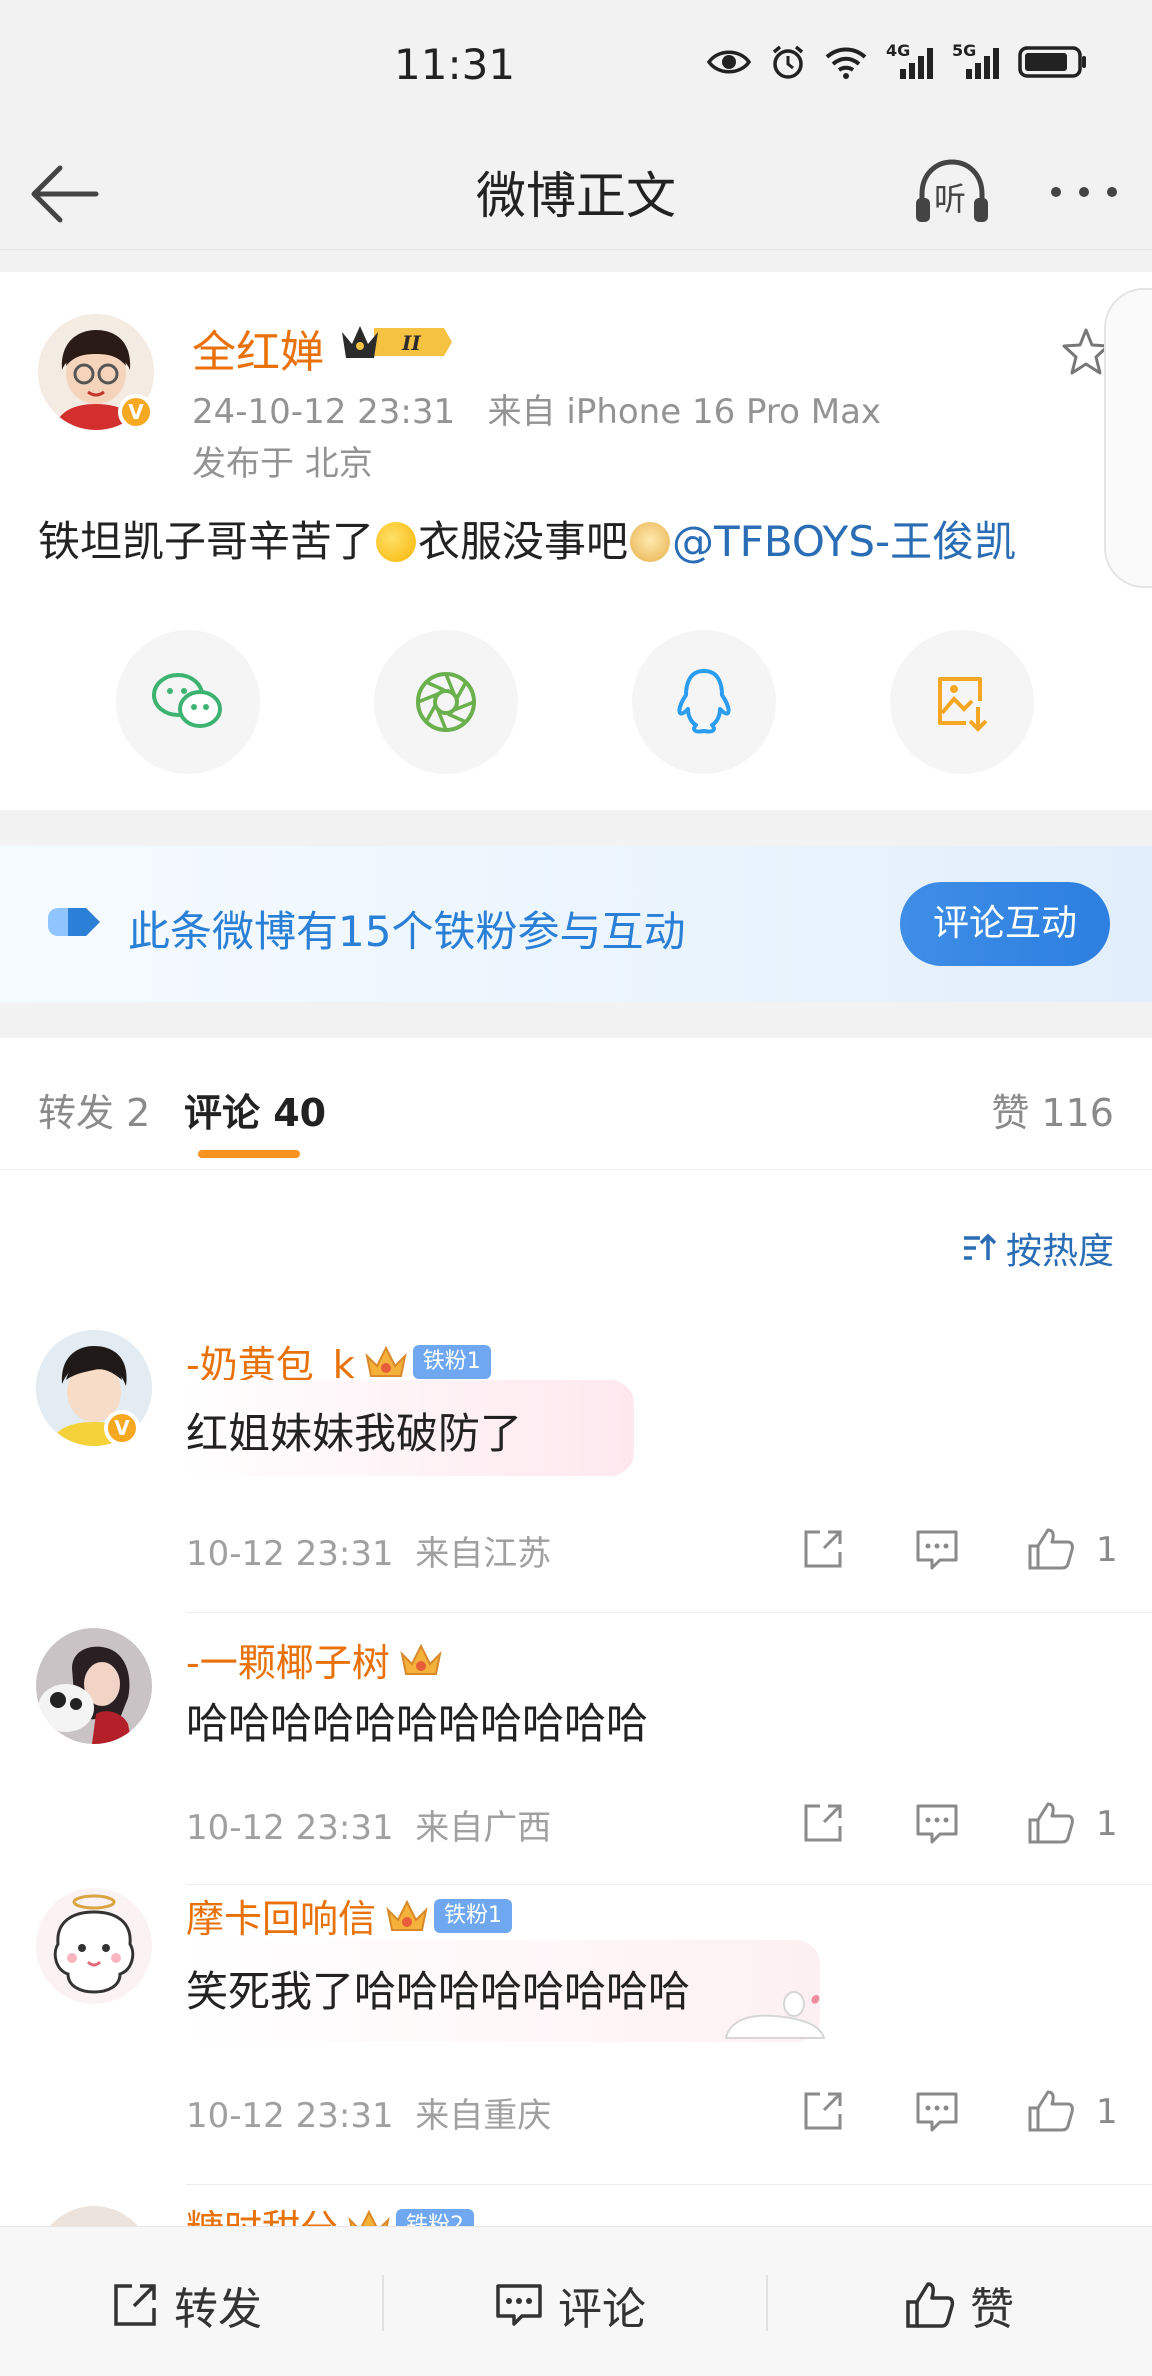  Describe the element at coordinates (94, 1109) in the screenshot. I see `tab-repost: 转发 2` at that location.